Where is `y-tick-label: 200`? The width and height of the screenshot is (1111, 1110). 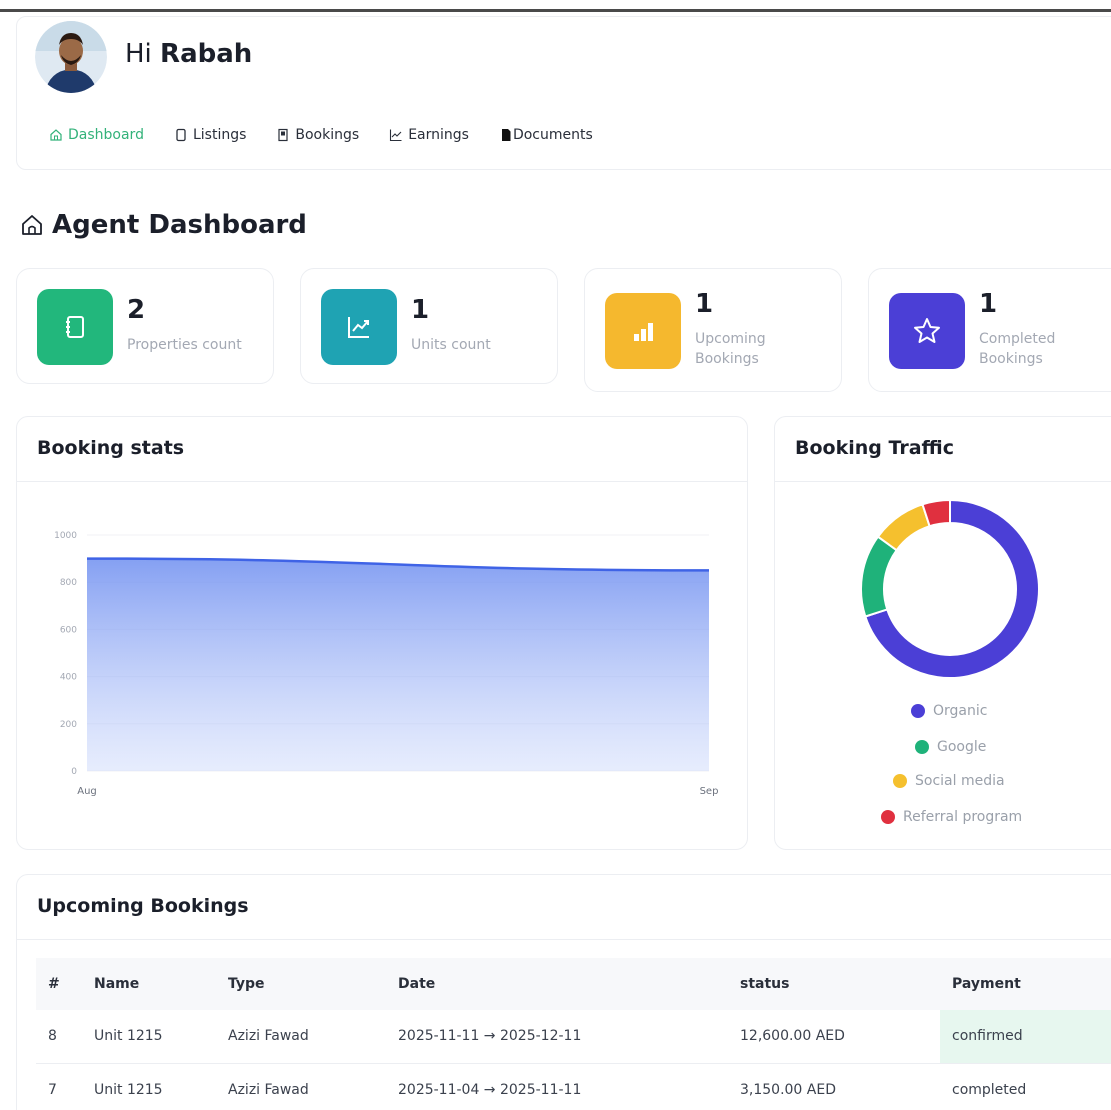
y-tick-label: 200 is located at coordinates (68, 725).